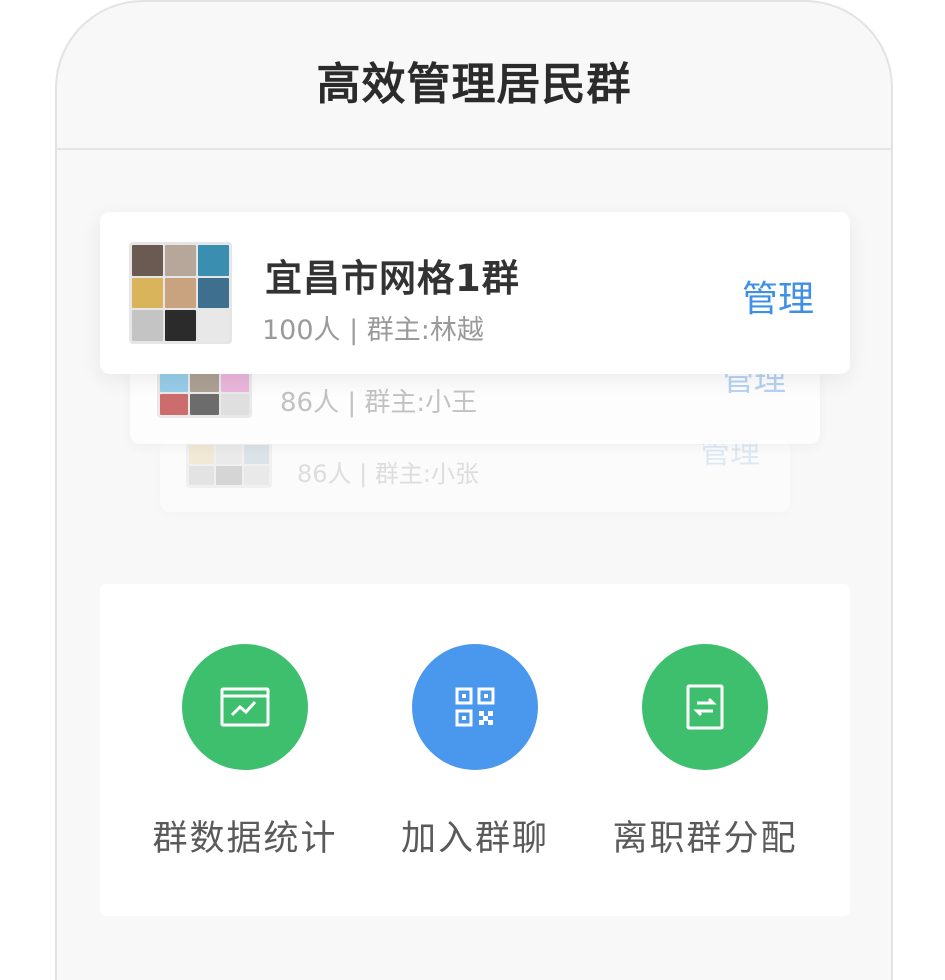  Describe the element at coordinates (475, 707) in the screenshot. I see `qr-code-icon` at that location.